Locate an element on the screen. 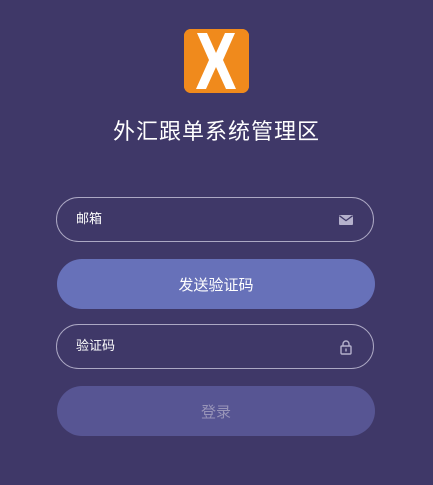 Image resolution: width=433 pixels, height=485 pixels. app-logo is located at coordinates (216, 61).